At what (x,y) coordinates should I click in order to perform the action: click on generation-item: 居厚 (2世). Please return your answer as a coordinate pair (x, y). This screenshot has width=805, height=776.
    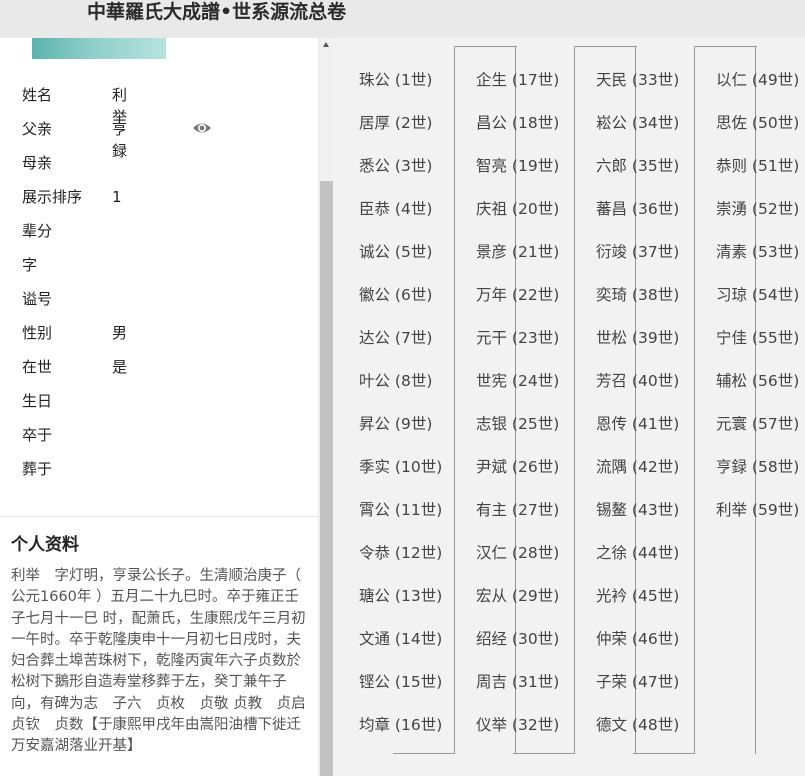
    Looking at the image, I should click on (395, 123).